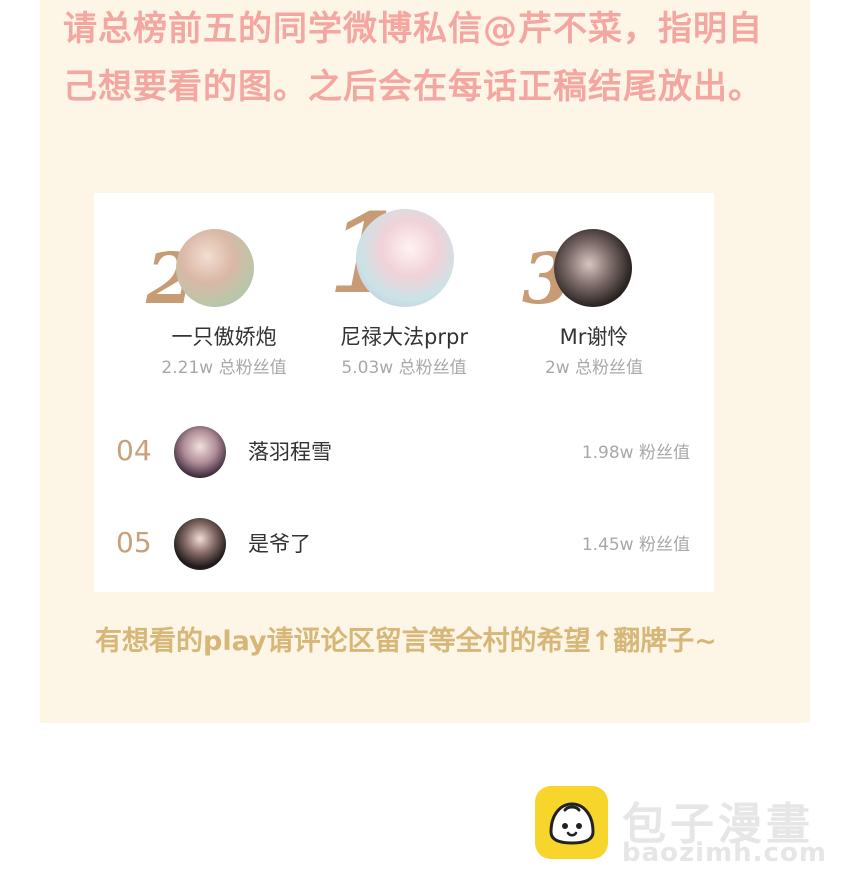 The image size is (850, 893). I want to click on rank-item-1: 1 尼禄大法prpr 5.03w 总粉丝值, so click(404, 291).